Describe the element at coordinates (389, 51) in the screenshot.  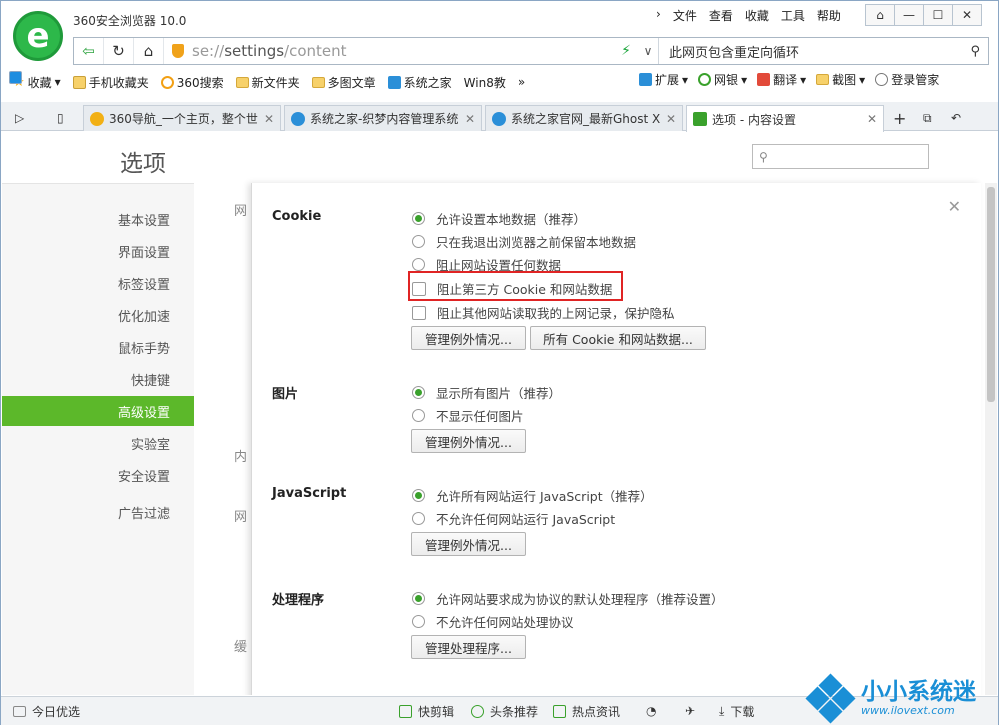
I see `url-field: se://settings/content` at that location.